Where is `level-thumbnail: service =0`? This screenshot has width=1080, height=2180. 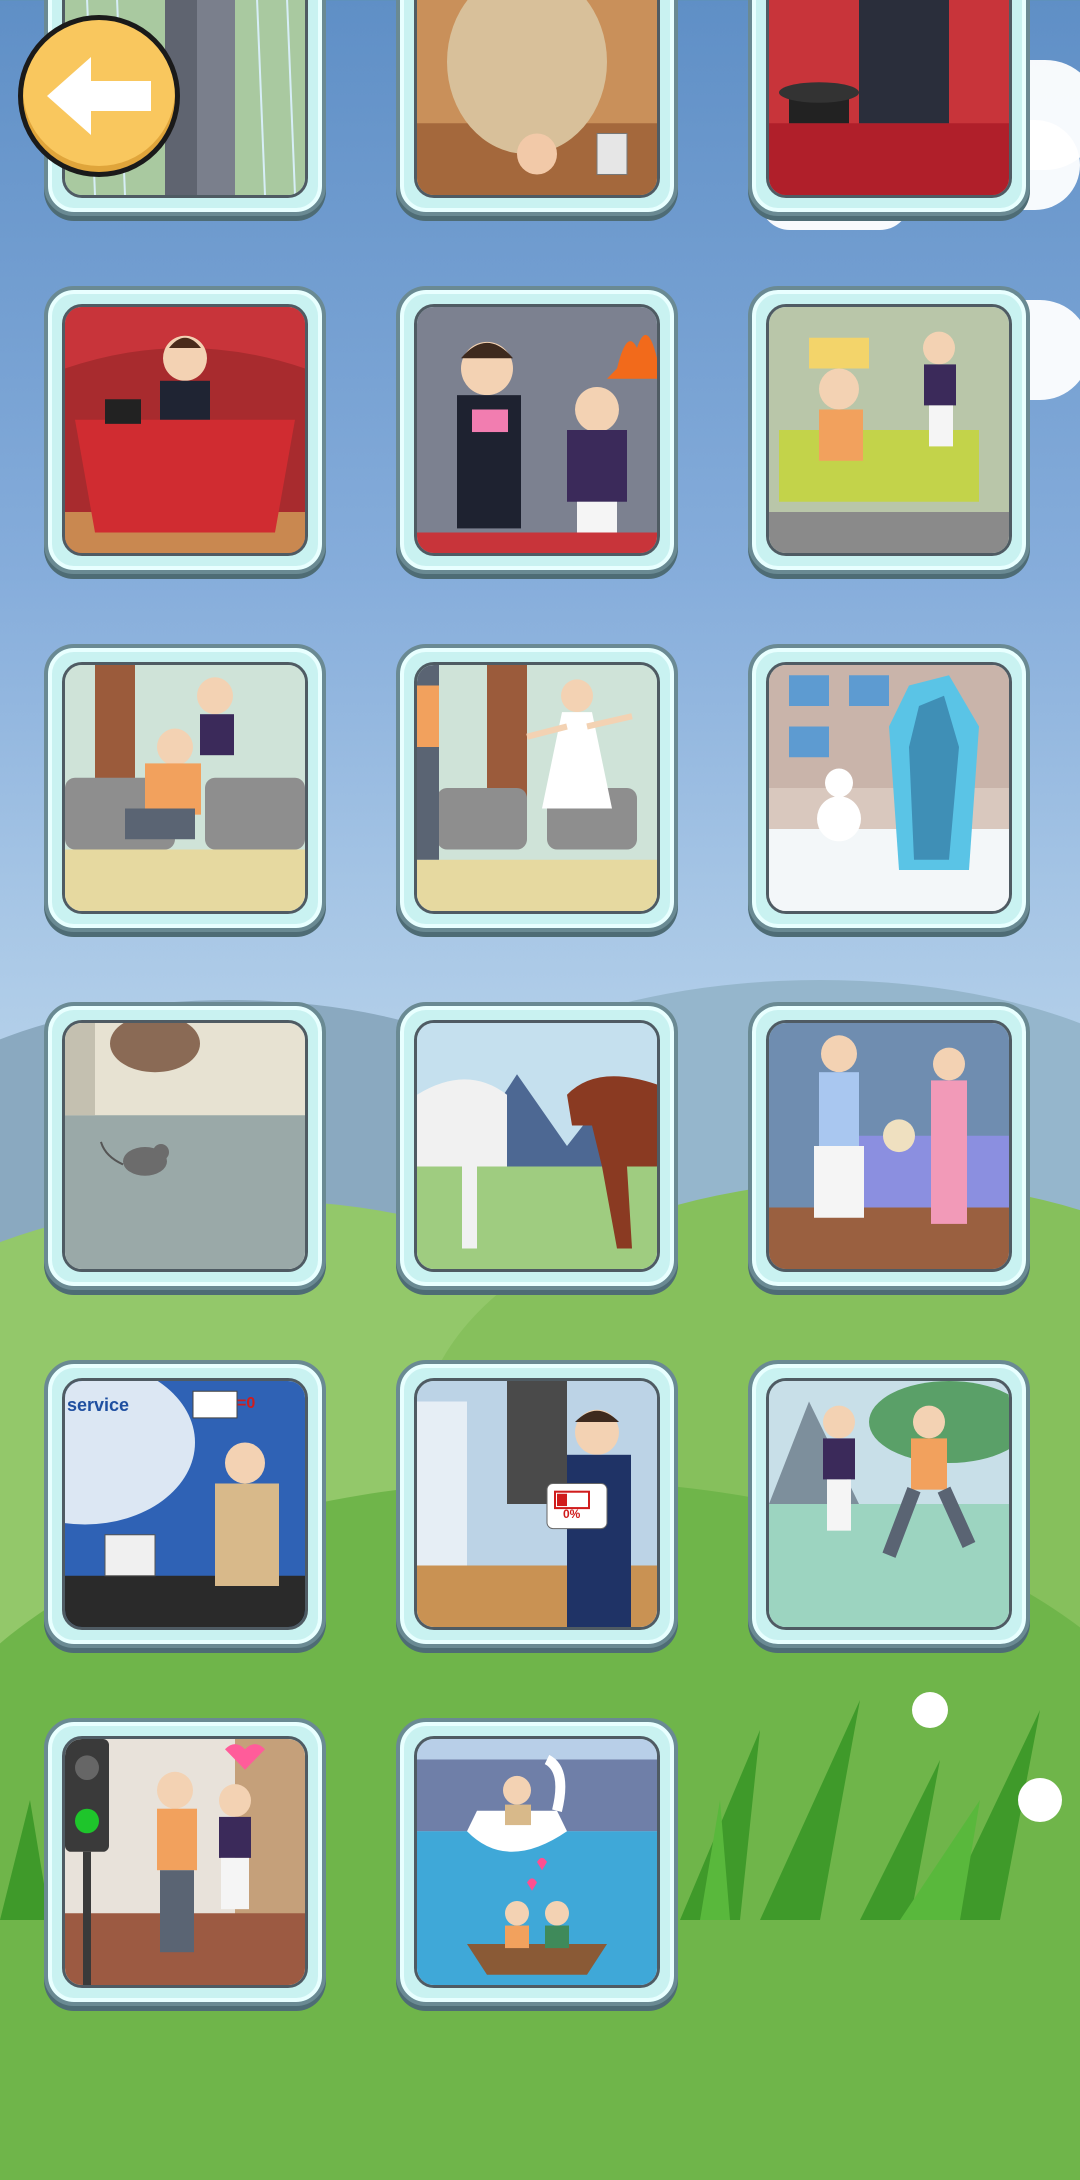
level-thumbnail: service =0 is located at coordinates (185, 1504).